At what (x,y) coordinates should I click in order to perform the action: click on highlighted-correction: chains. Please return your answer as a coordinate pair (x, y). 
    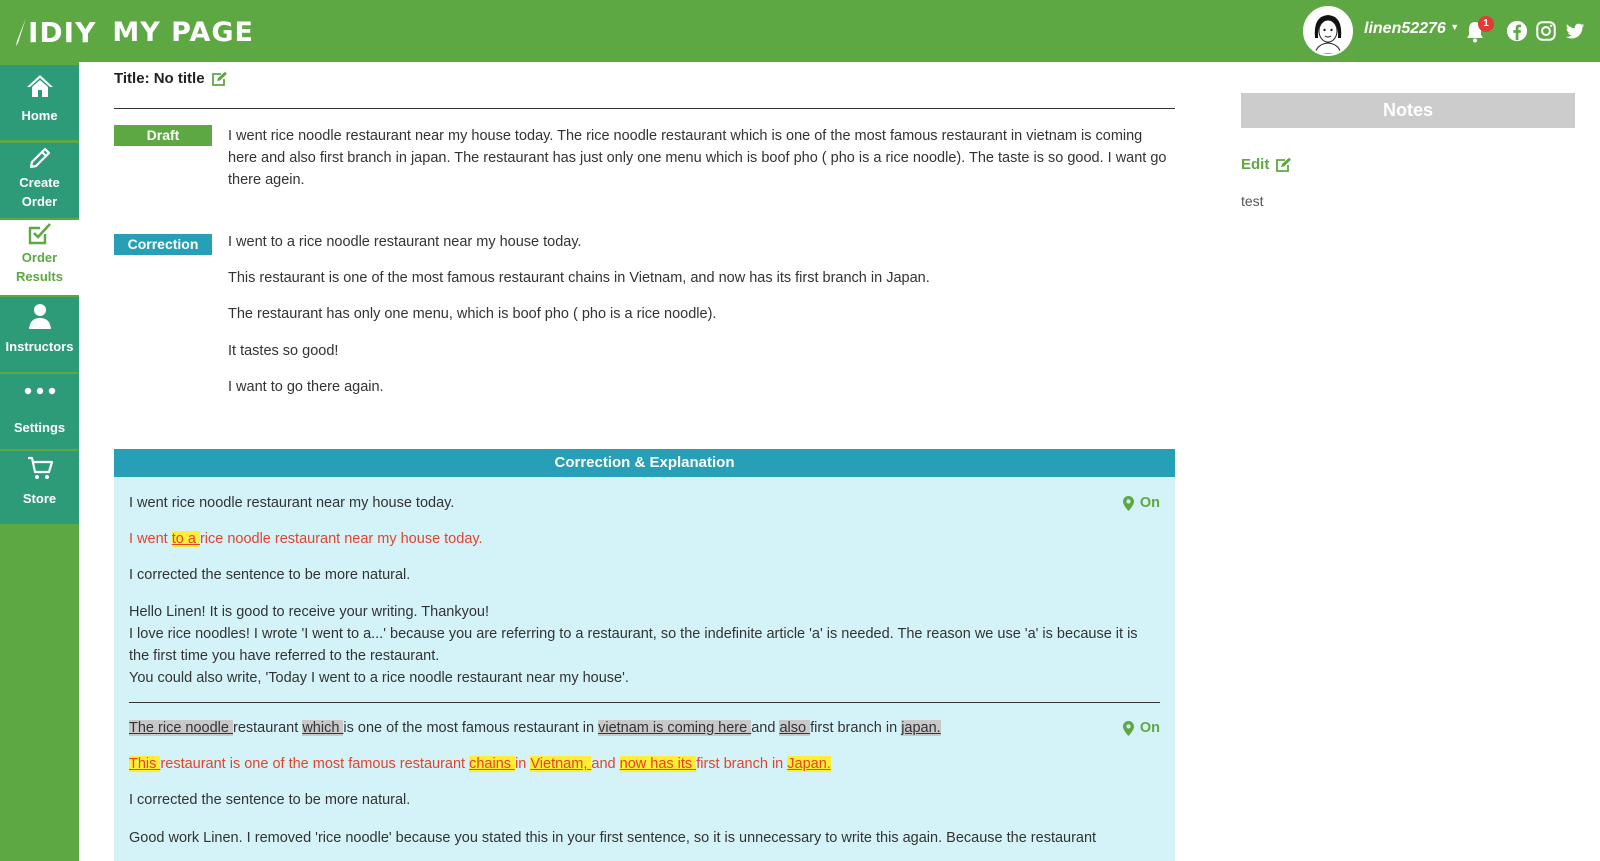
    Looking at the image, I should click on (492, 764).